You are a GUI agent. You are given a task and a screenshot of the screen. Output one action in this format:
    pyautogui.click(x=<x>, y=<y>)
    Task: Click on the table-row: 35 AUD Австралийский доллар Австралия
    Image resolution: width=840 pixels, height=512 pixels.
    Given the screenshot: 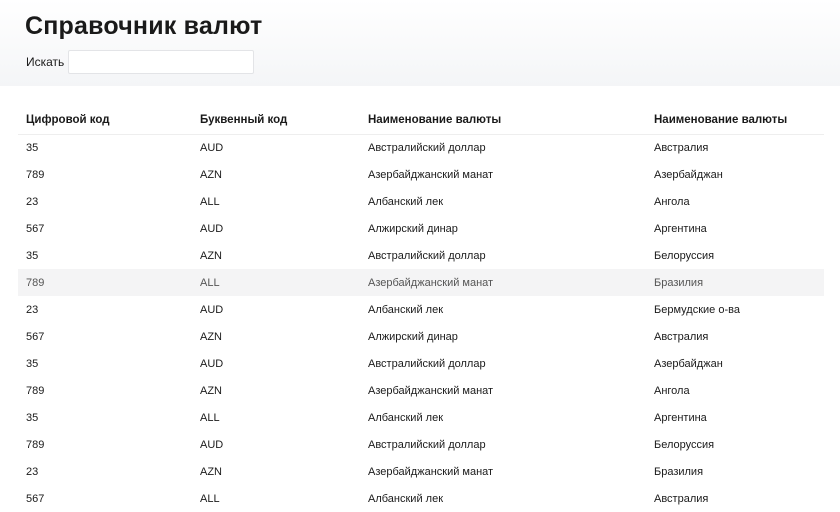 What is the action you would take?
    pyautogui.click(x=421, y=147)
    